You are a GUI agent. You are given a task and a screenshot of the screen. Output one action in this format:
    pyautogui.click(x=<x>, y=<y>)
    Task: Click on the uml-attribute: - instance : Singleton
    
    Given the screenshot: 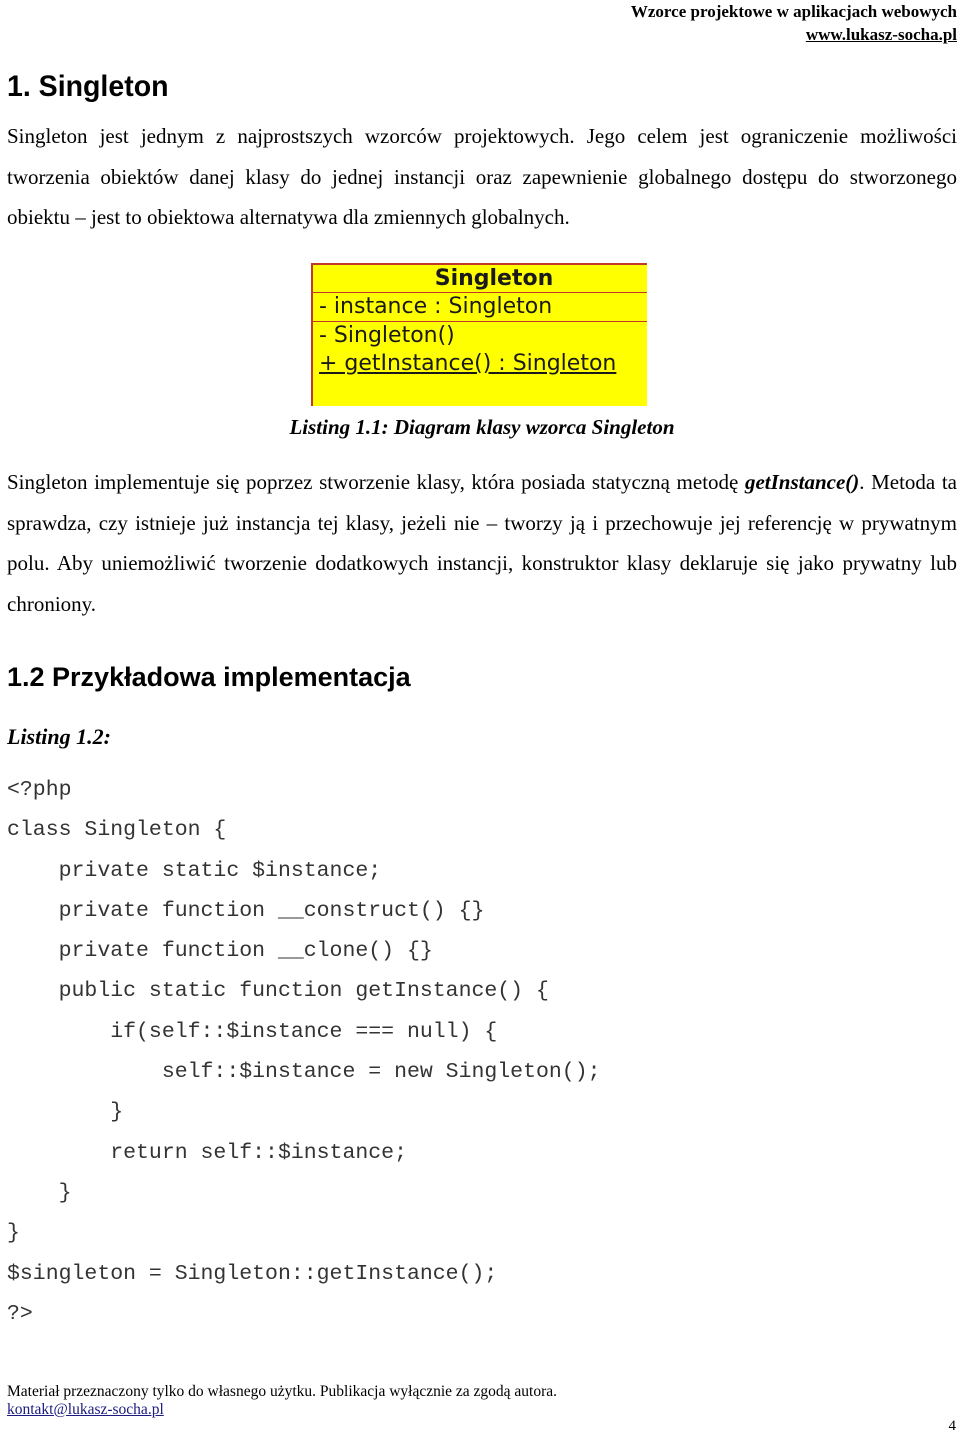 What is the action you would take?
    pyautogui.click(x=480, y=307)
    